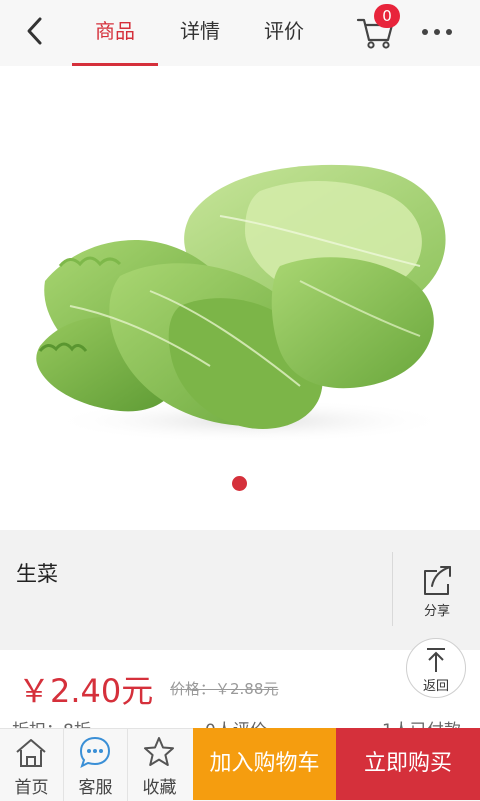 The image size is (480, 801). I want to click on back-arrow-icon, so click(36, 31).